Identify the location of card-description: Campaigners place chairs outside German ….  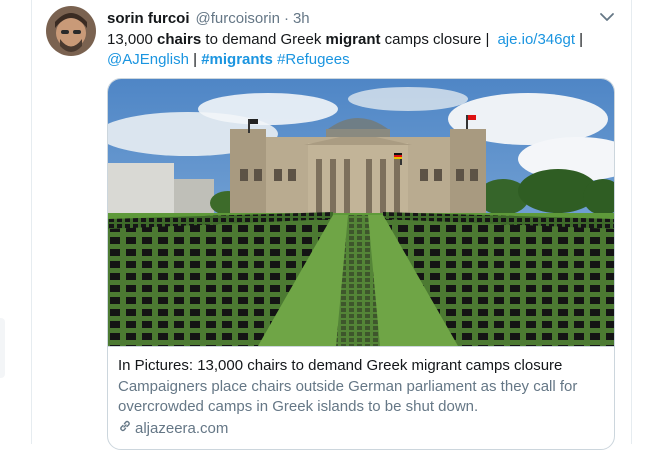
(348, 396).